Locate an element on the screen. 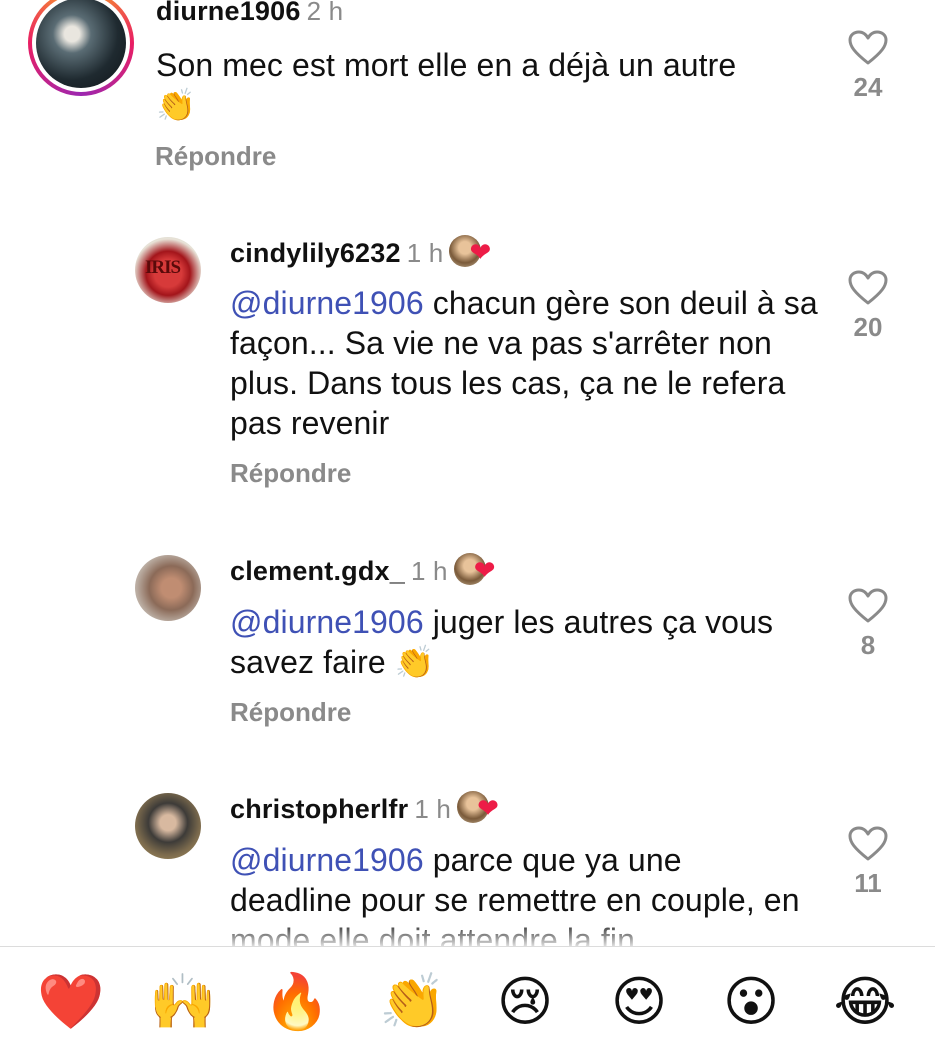  surprised-face-reaction-icon: 😮 is located at coordinates (751, 1002).